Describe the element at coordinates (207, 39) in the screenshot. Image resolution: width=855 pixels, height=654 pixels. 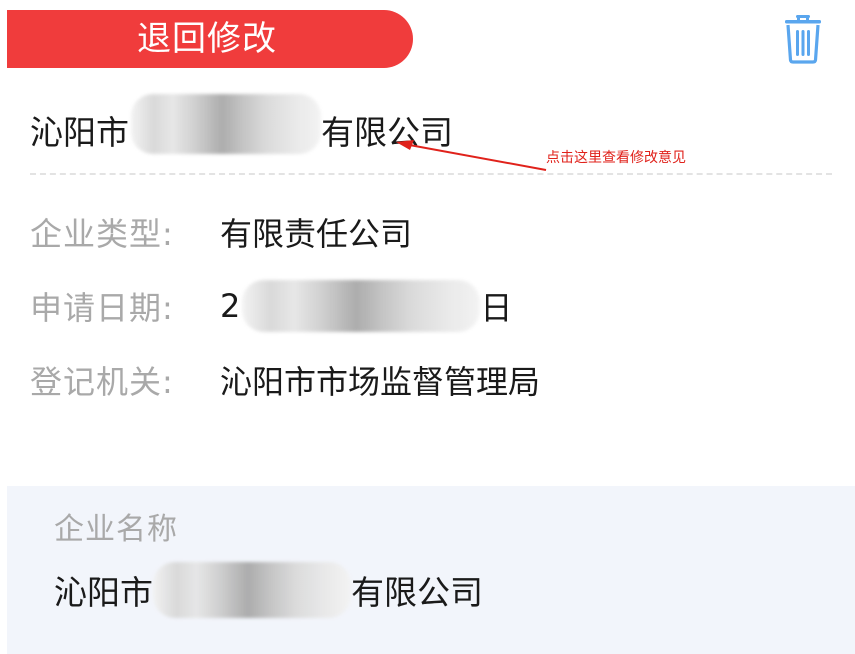
I see `status-label: 退回修改` at that location.